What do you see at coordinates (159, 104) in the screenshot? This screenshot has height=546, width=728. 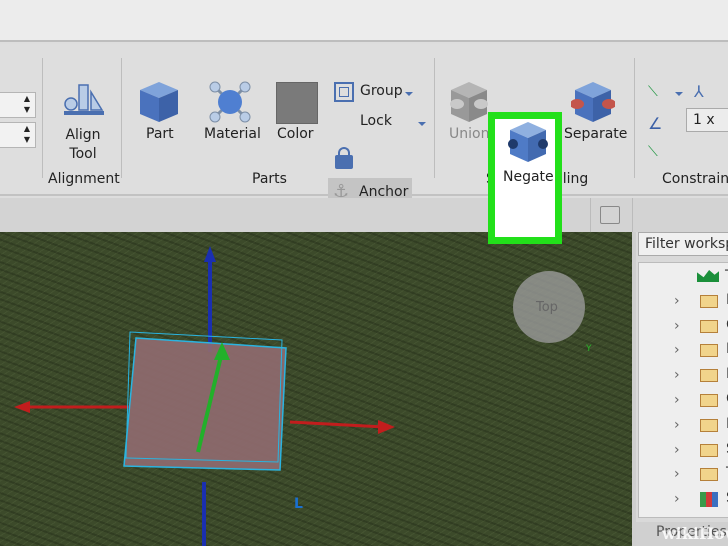 I see `part-cube-icon` at bounding box center [159, 104].